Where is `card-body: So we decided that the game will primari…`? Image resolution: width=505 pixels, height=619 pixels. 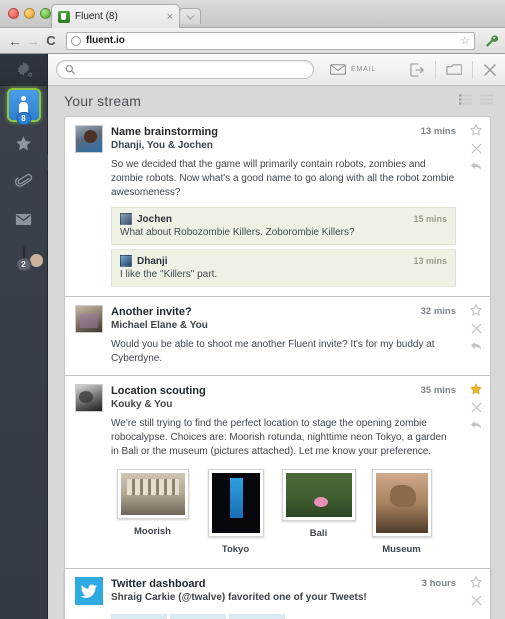 card-body: So we decided that the game will primari… is located at coordinates (283, 178).